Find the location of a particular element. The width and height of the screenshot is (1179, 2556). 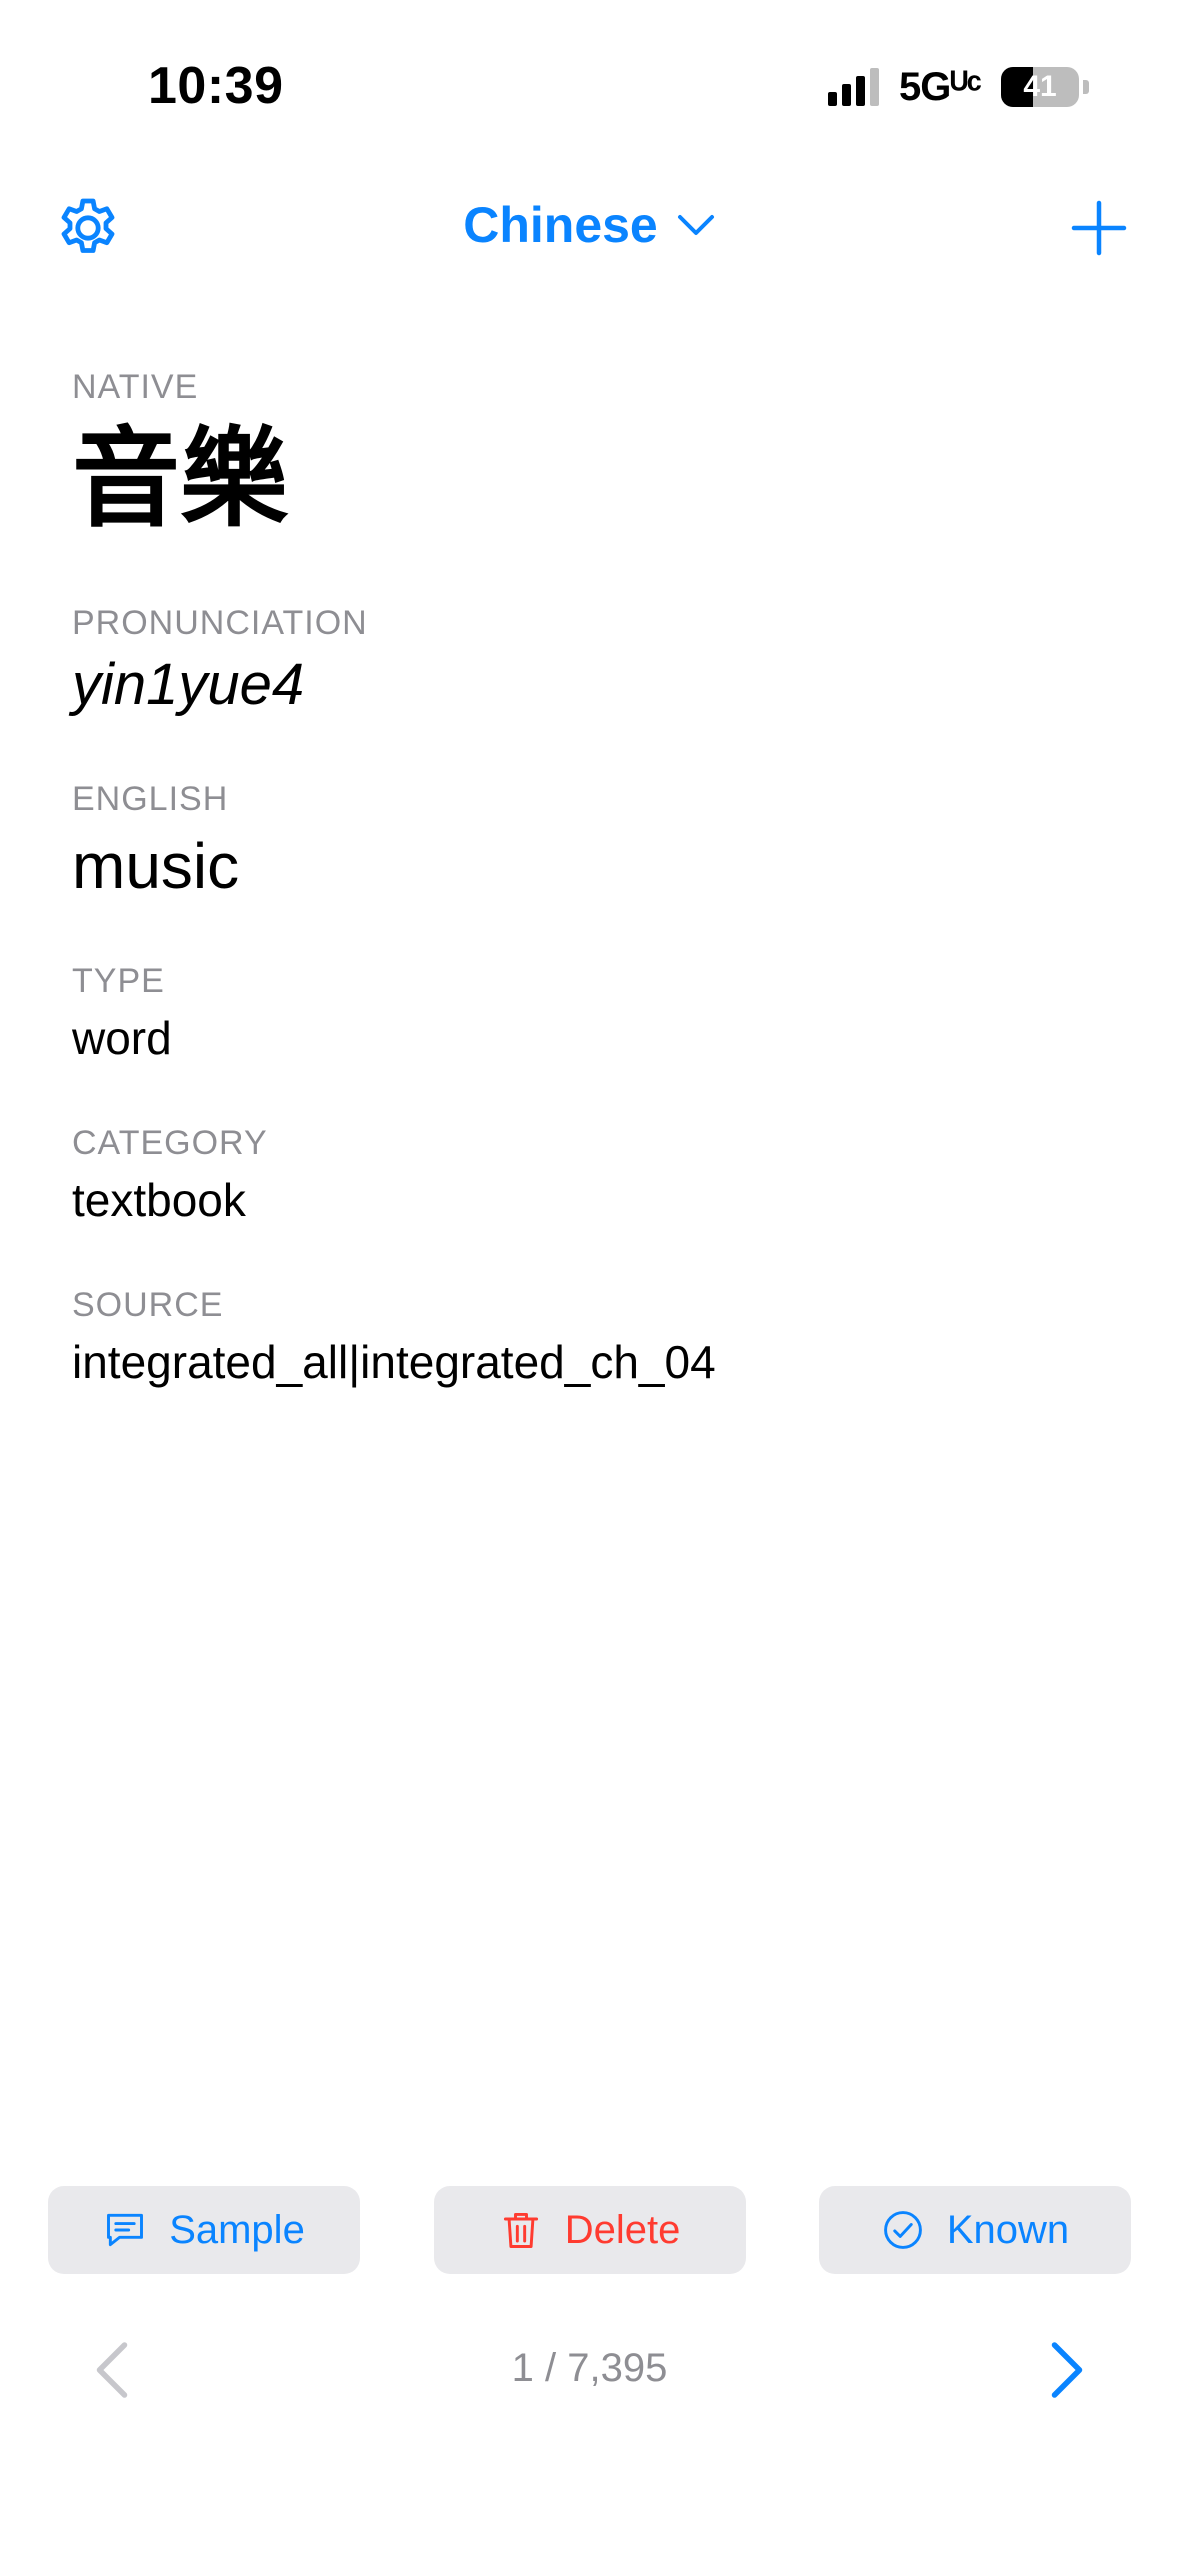

chevron-down-icon is located at coordinates (695, 225).